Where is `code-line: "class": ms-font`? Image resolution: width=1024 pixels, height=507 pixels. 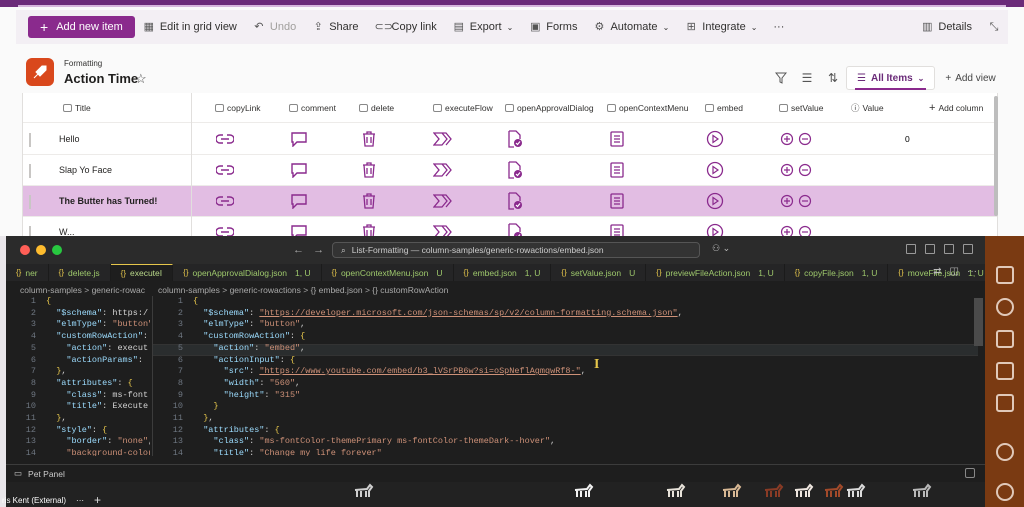
code-line: "class": ms-font is located at coordinates (97, 396).